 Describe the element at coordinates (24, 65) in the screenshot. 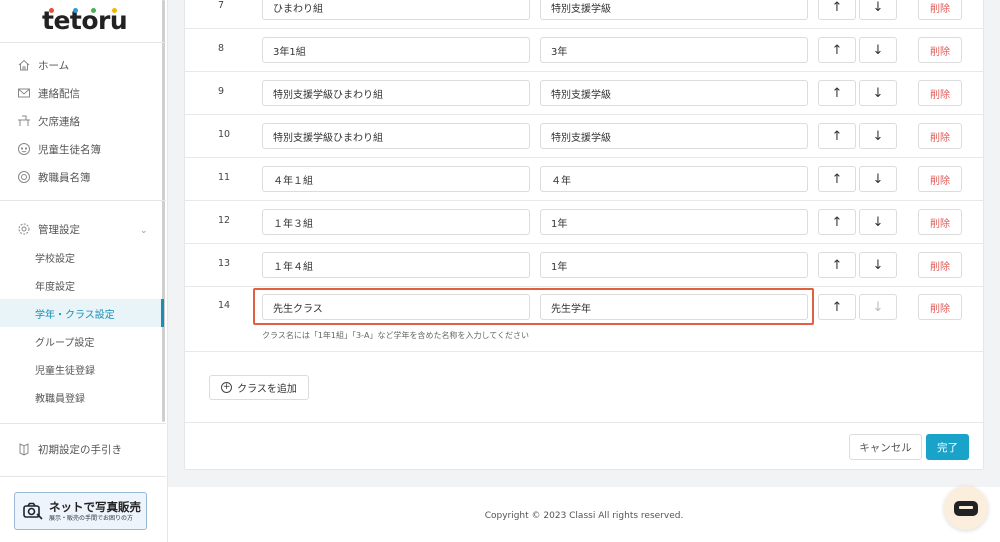

I see `home-icon` at that location.